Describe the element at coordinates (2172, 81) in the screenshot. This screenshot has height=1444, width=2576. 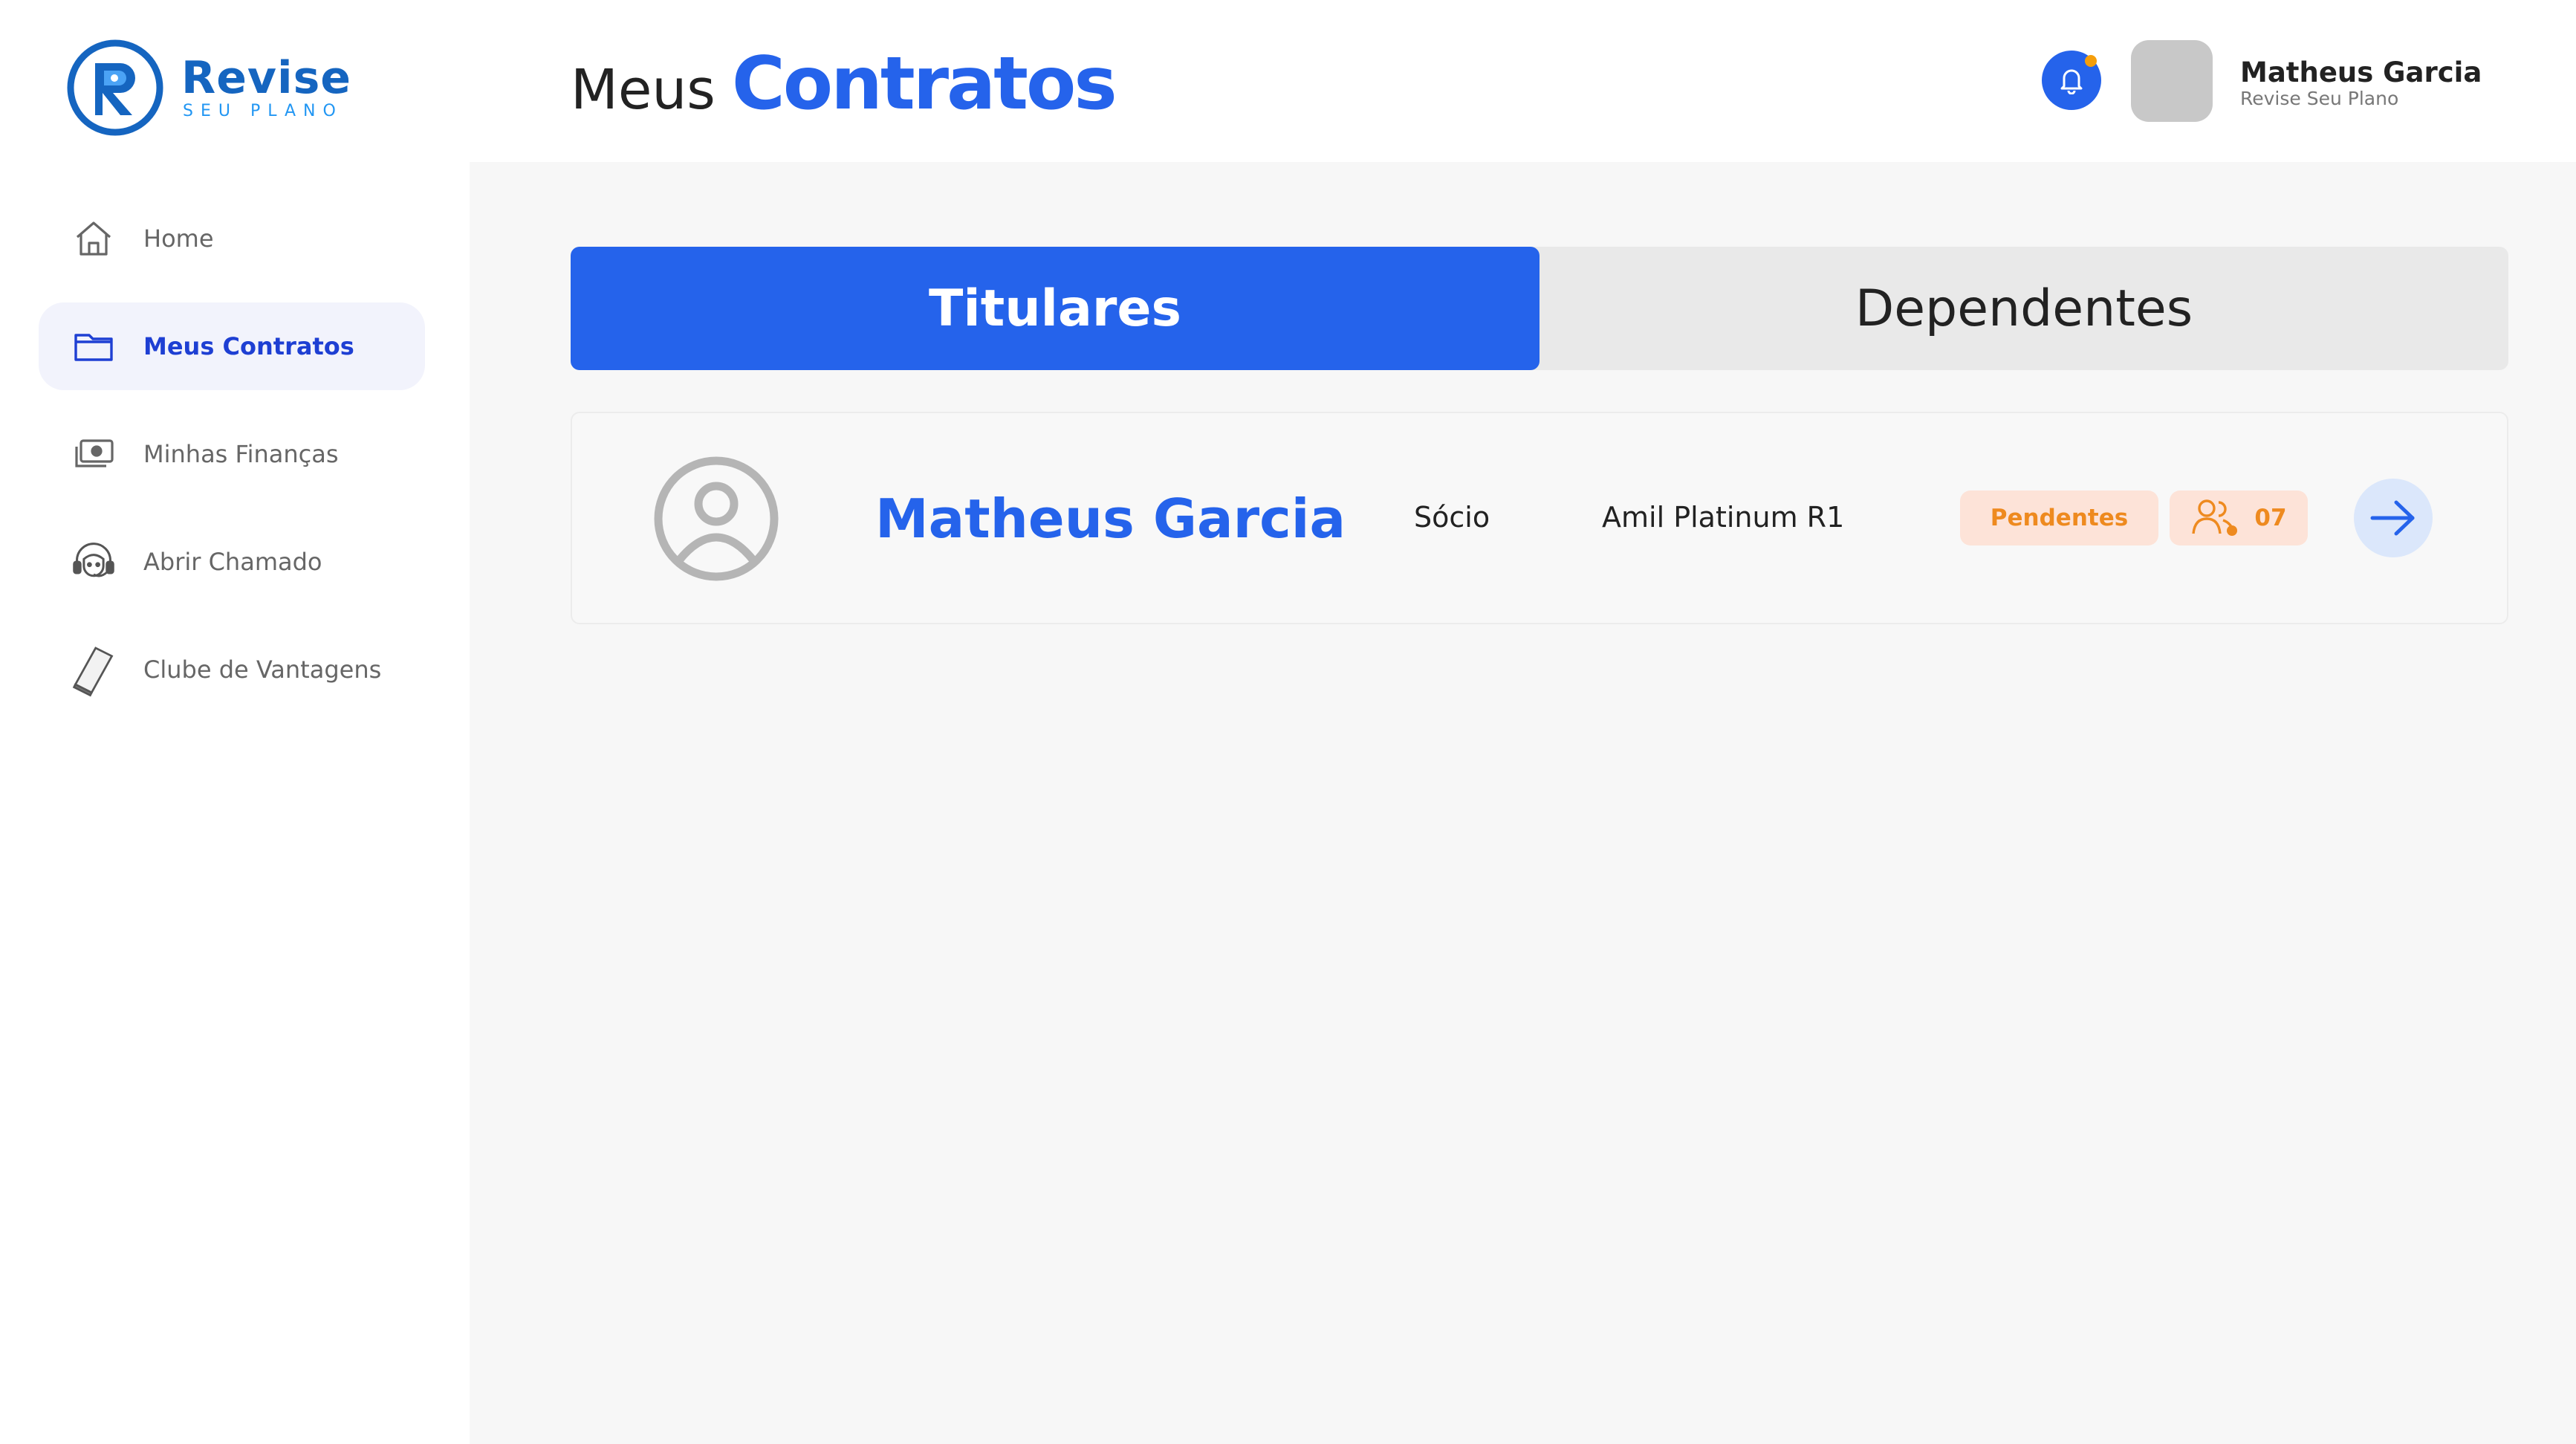
I see `avatar` at that location.